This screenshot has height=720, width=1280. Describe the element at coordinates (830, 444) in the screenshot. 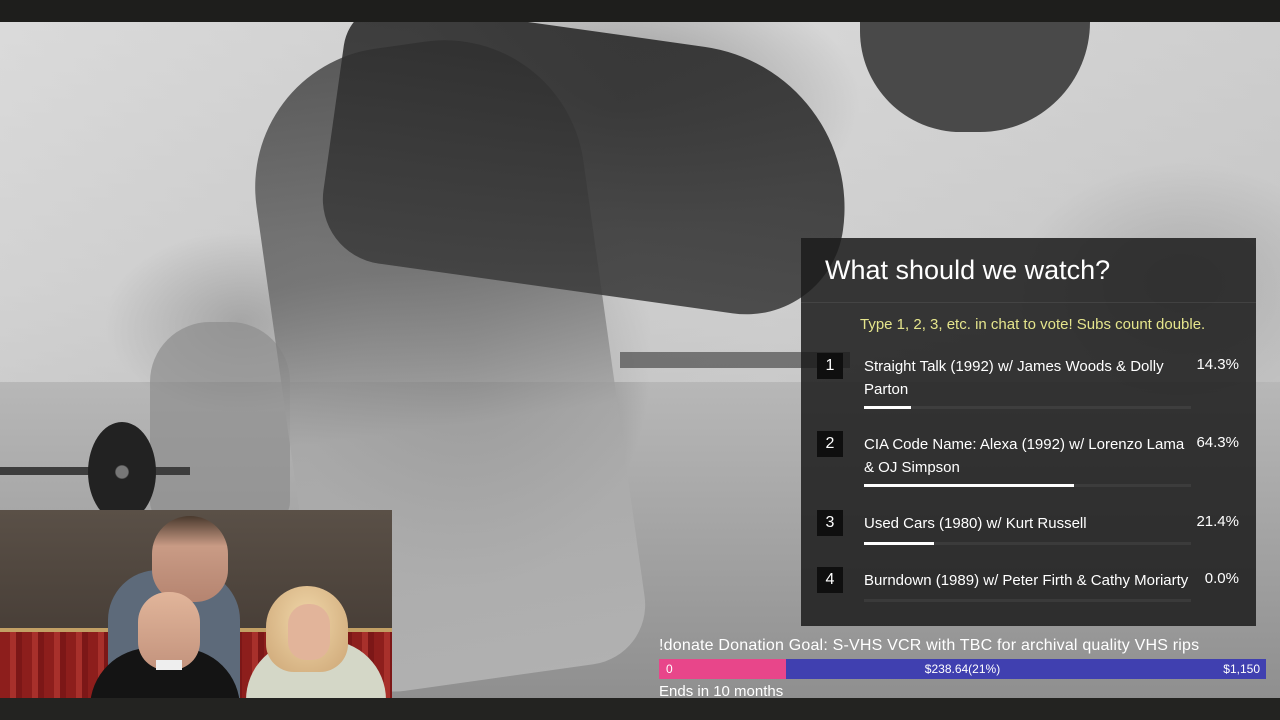

I see `poll-option-number: 2` at that location.